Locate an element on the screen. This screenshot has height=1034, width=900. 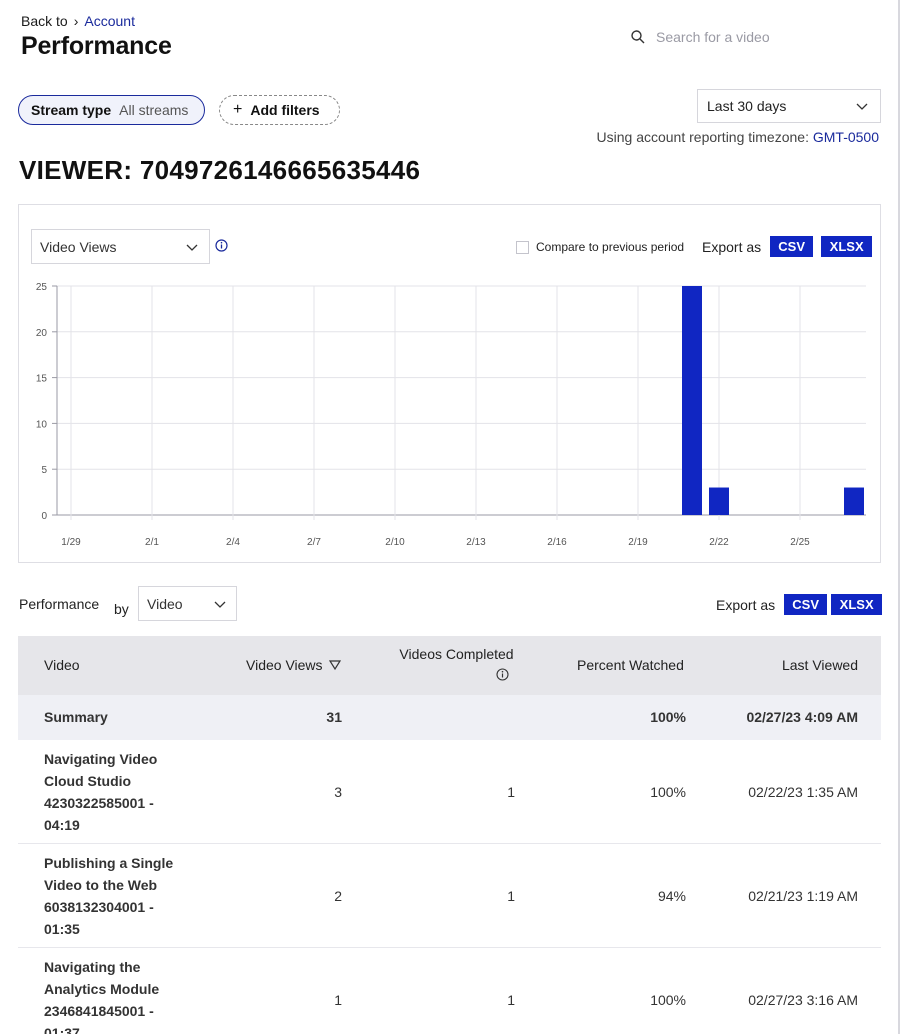
header: Back to › Account Performance is located at coordinates (449, 36).